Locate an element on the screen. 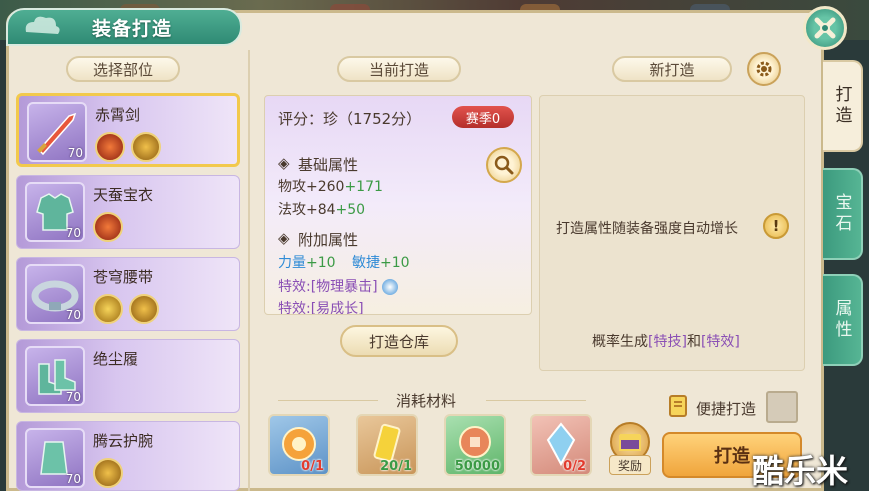  star-skill-icon is located at coordinates (108, 309).